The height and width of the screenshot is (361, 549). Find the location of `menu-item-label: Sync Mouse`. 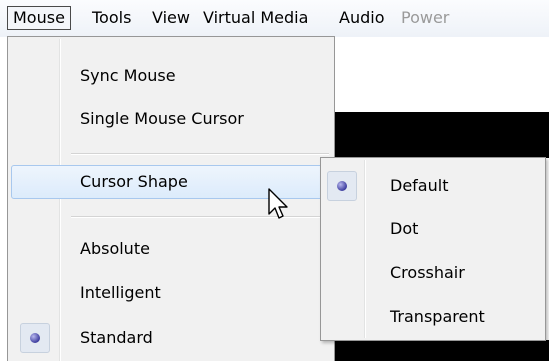

menu-item-label: Sync Mouse is located at coordinates (128, 75).